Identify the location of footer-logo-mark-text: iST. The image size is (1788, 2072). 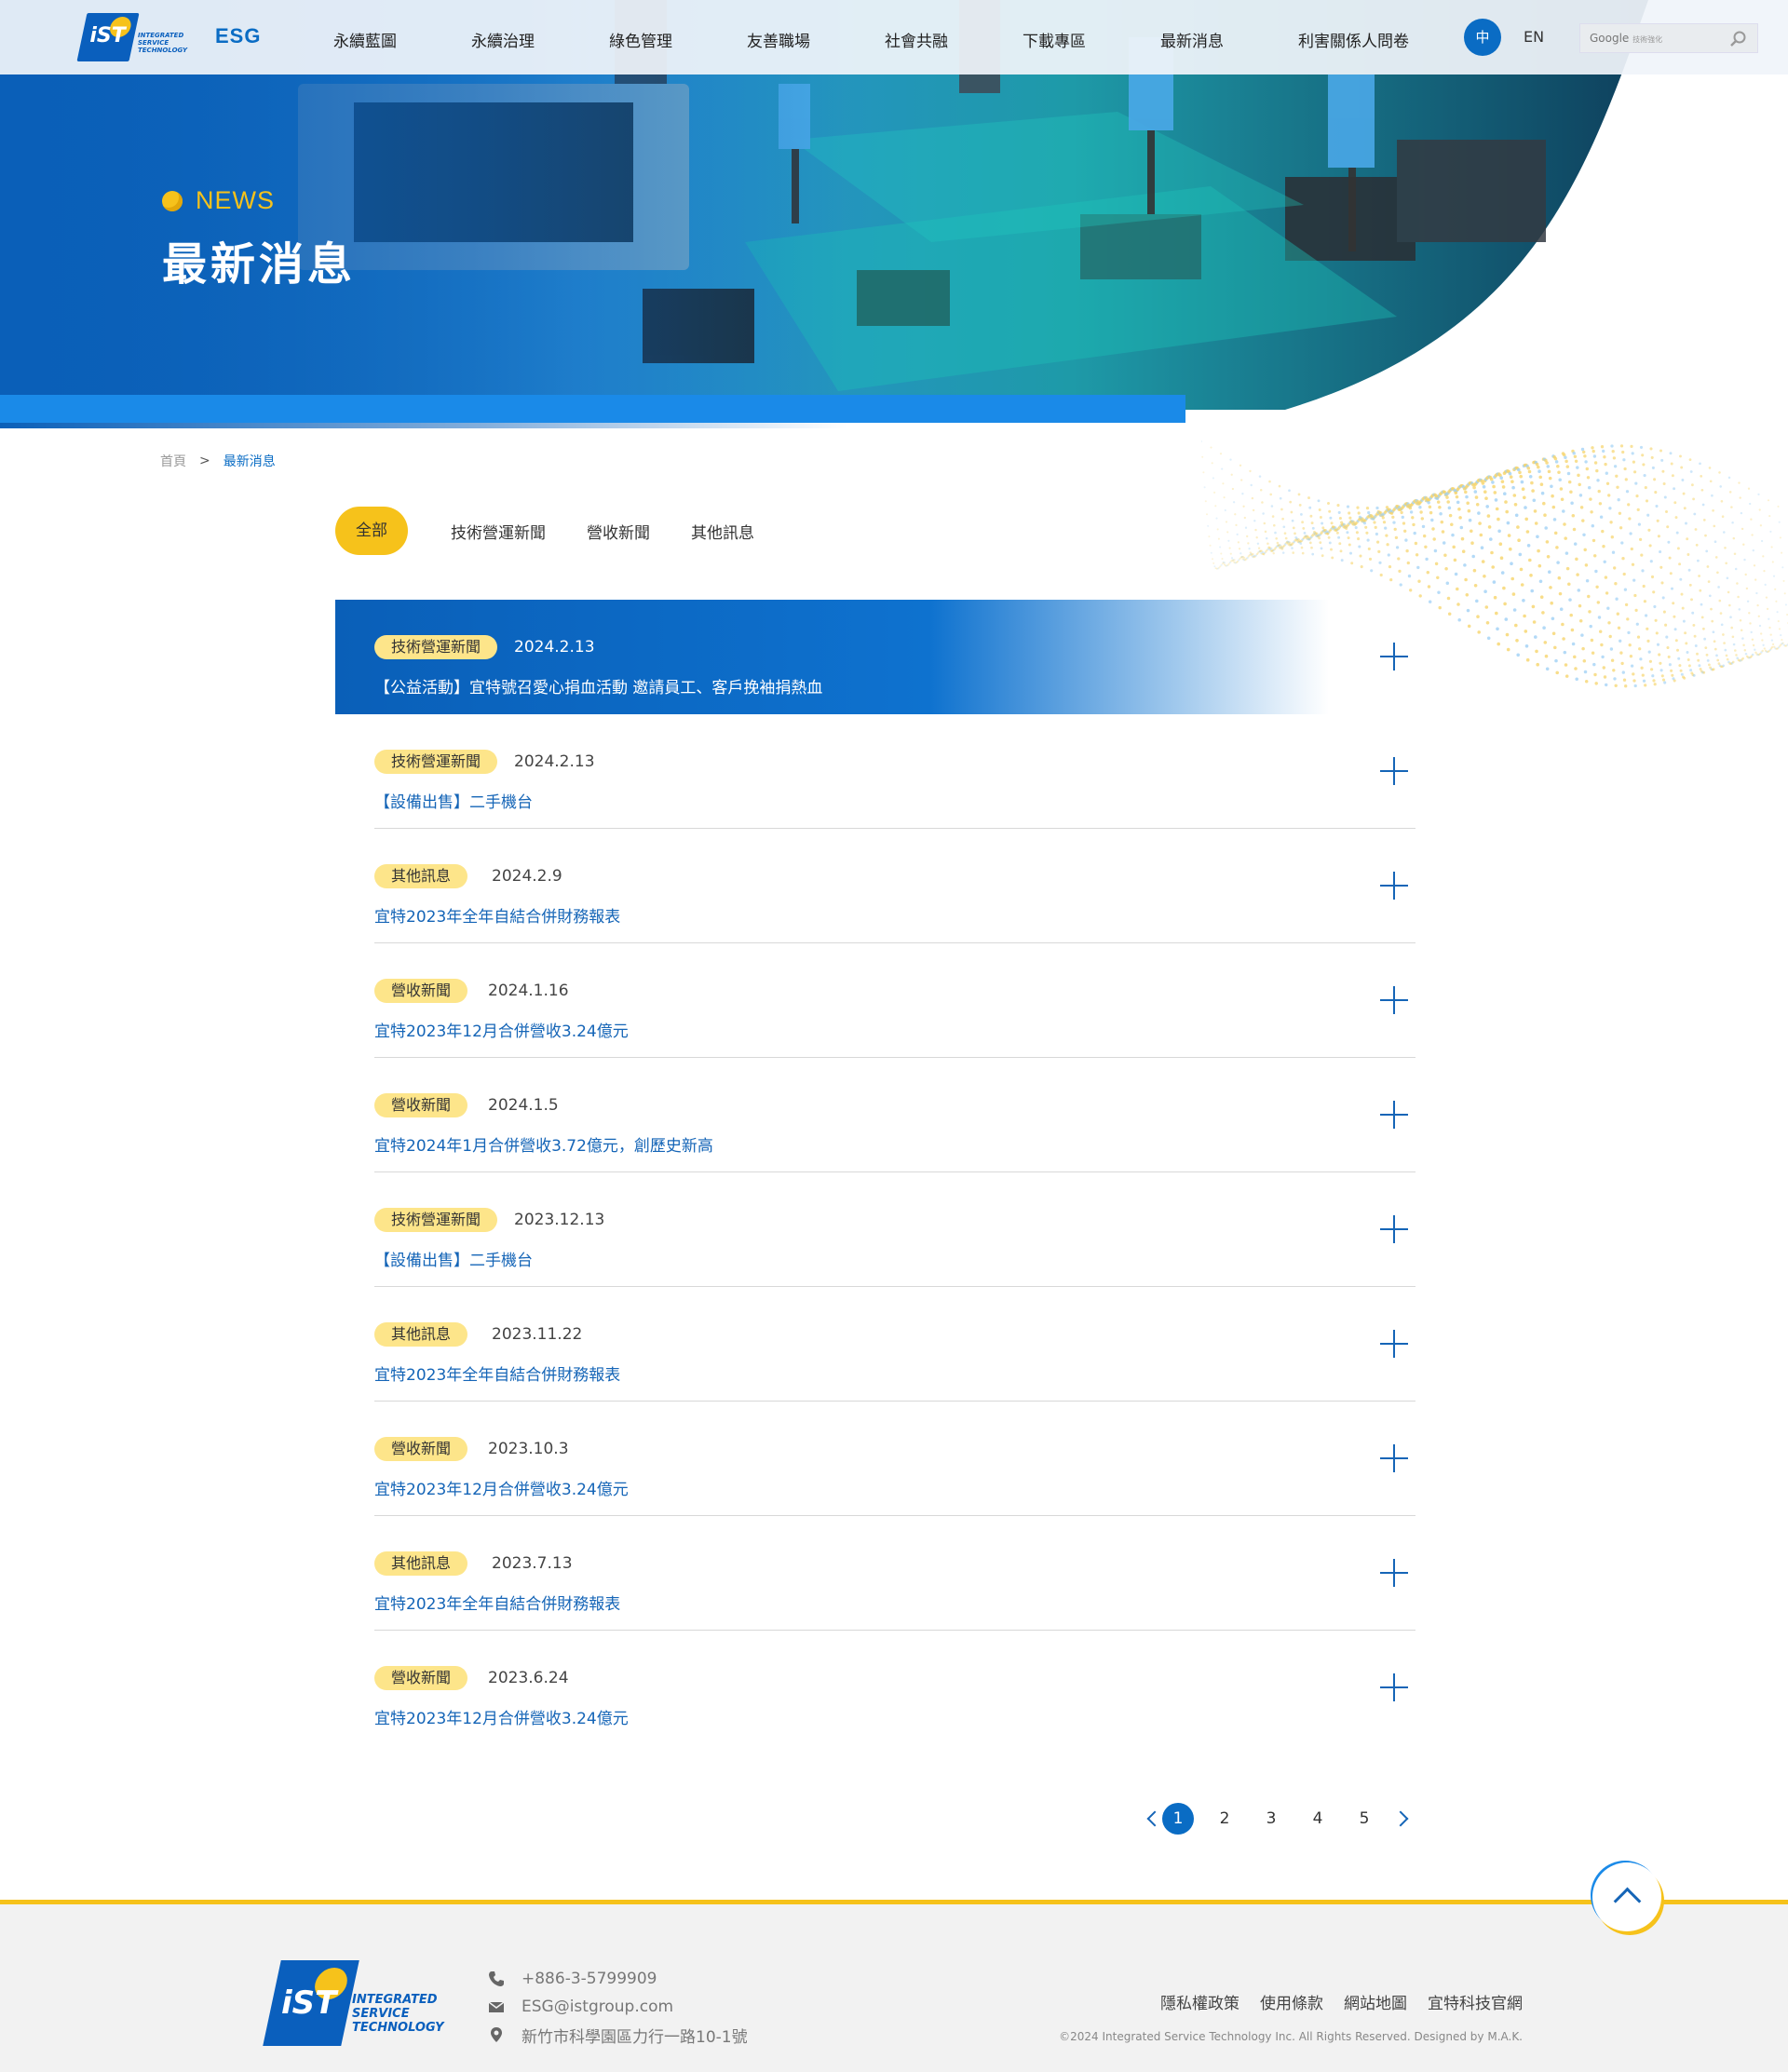
(309, 2003).